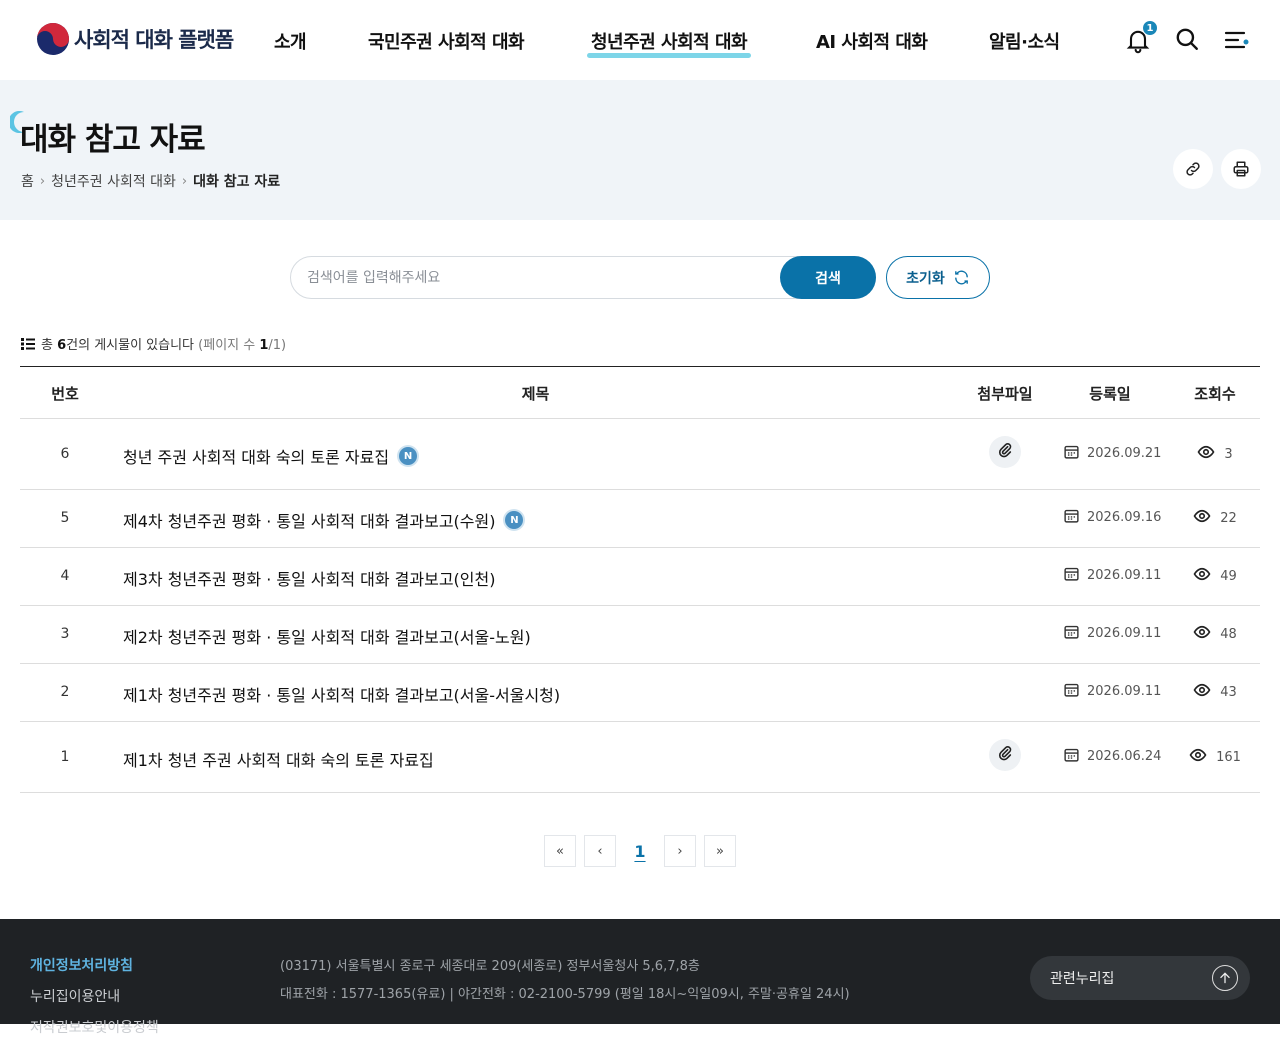  Describe the element at coordinates (290, 41) in the screenshot. I see `nav-item-intro: 소개` at that location.